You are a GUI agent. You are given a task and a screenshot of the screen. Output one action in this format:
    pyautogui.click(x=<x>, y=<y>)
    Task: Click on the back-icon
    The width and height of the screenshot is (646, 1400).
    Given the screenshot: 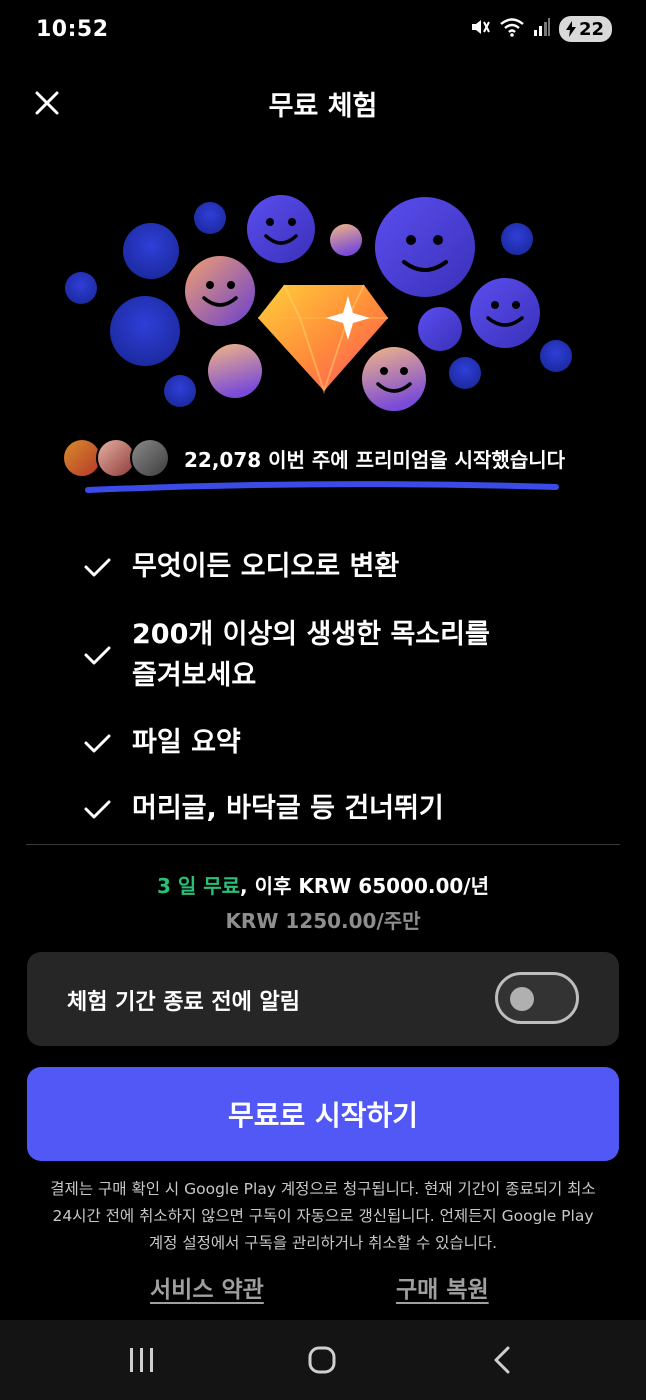 What is the action you would take?
    pyautogui.click(x=502, y=1360)
    